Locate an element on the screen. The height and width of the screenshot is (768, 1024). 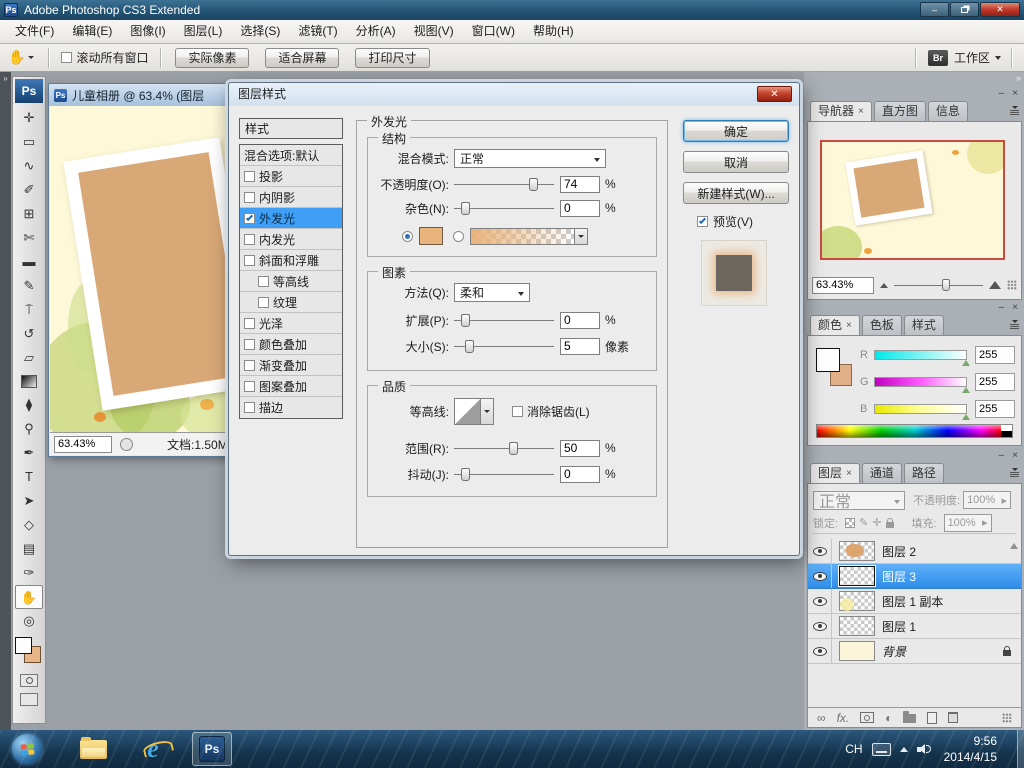
spinner-icon: ▸ is located at coordinates (985, 522).